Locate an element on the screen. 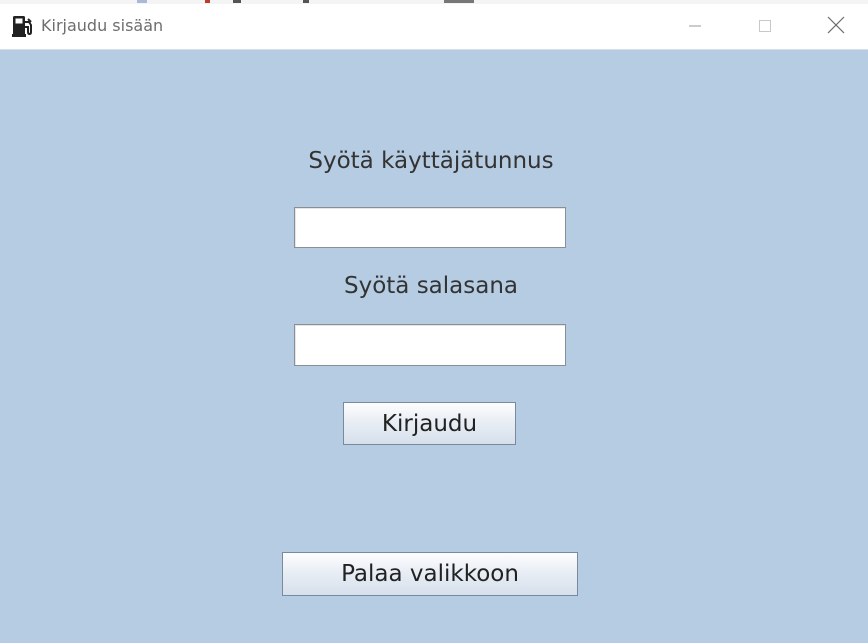 The height and width of the screenshot is (643, 868). username-label: Syötä käyttäjätunnus is located at coordinates (431, 161).